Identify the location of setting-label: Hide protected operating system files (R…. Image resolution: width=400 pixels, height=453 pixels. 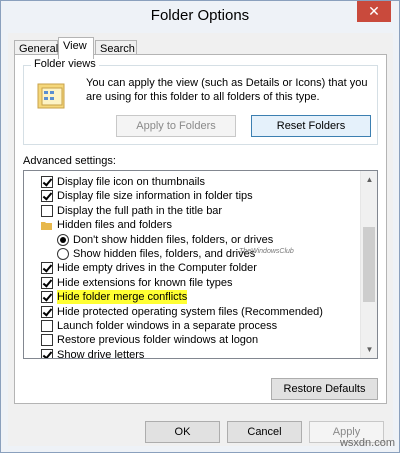
(190, 311).